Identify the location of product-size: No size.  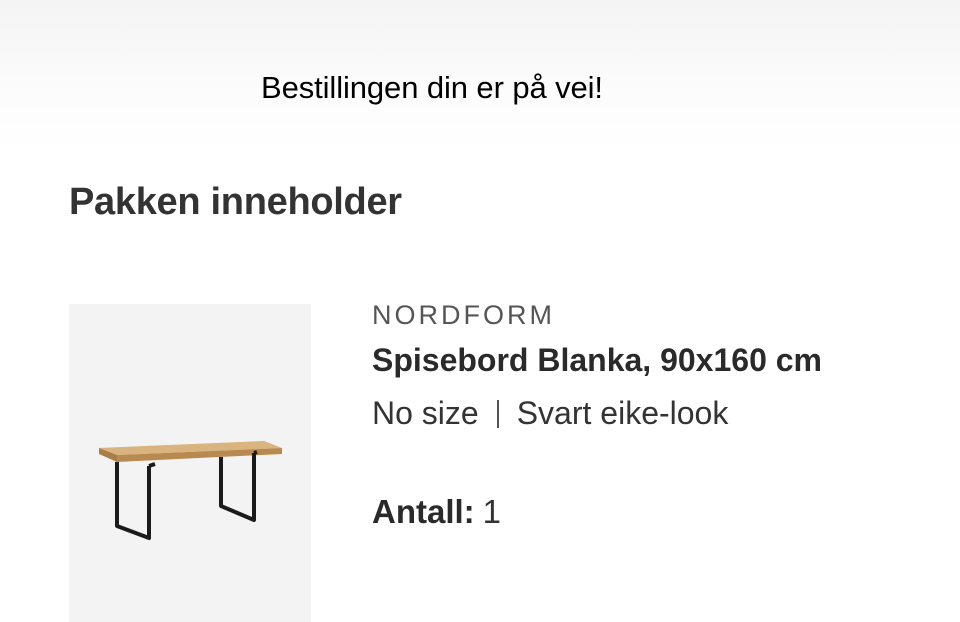
(425, 413).